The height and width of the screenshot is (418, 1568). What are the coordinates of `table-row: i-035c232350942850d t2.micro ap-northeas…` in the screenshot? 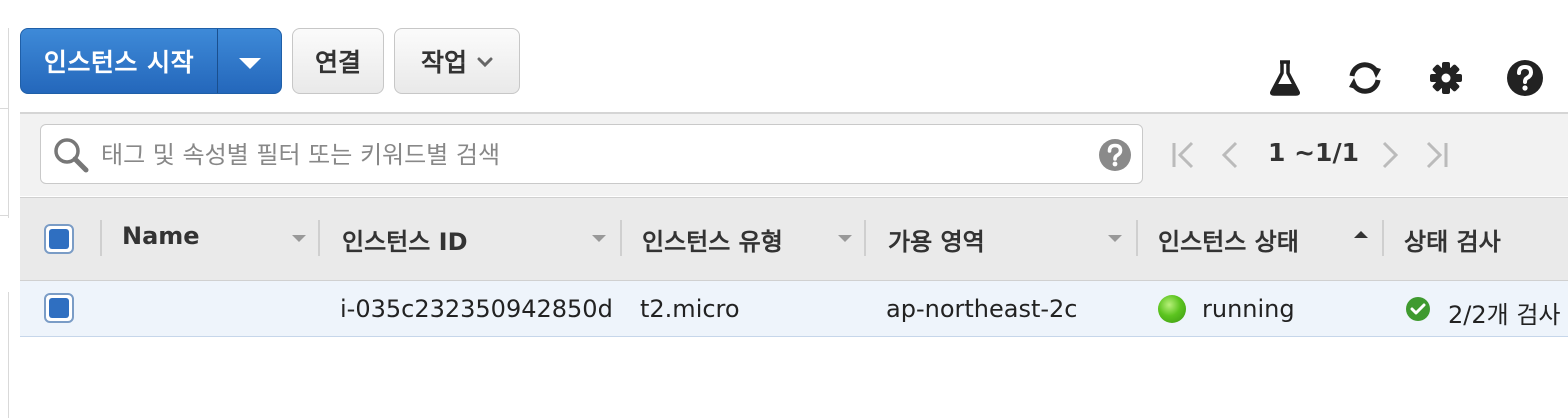 It's located at (794, 309).